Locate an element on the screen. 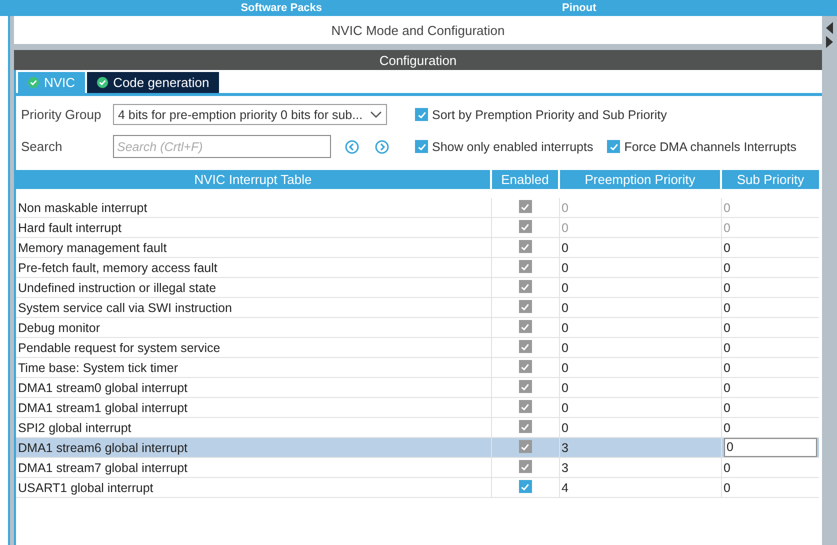 This screenshot has width=837, height=545. field-label: Priority Group is located at coordinates (61, 114).